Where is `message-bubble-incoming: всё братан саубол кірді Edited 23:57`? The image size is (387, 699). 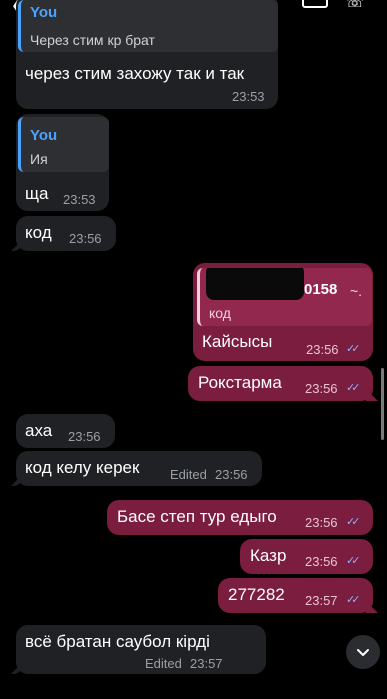
message-bubble-incoming: всё братан саубол кірді Edited 23:57 is located at coordinates (141, 649).